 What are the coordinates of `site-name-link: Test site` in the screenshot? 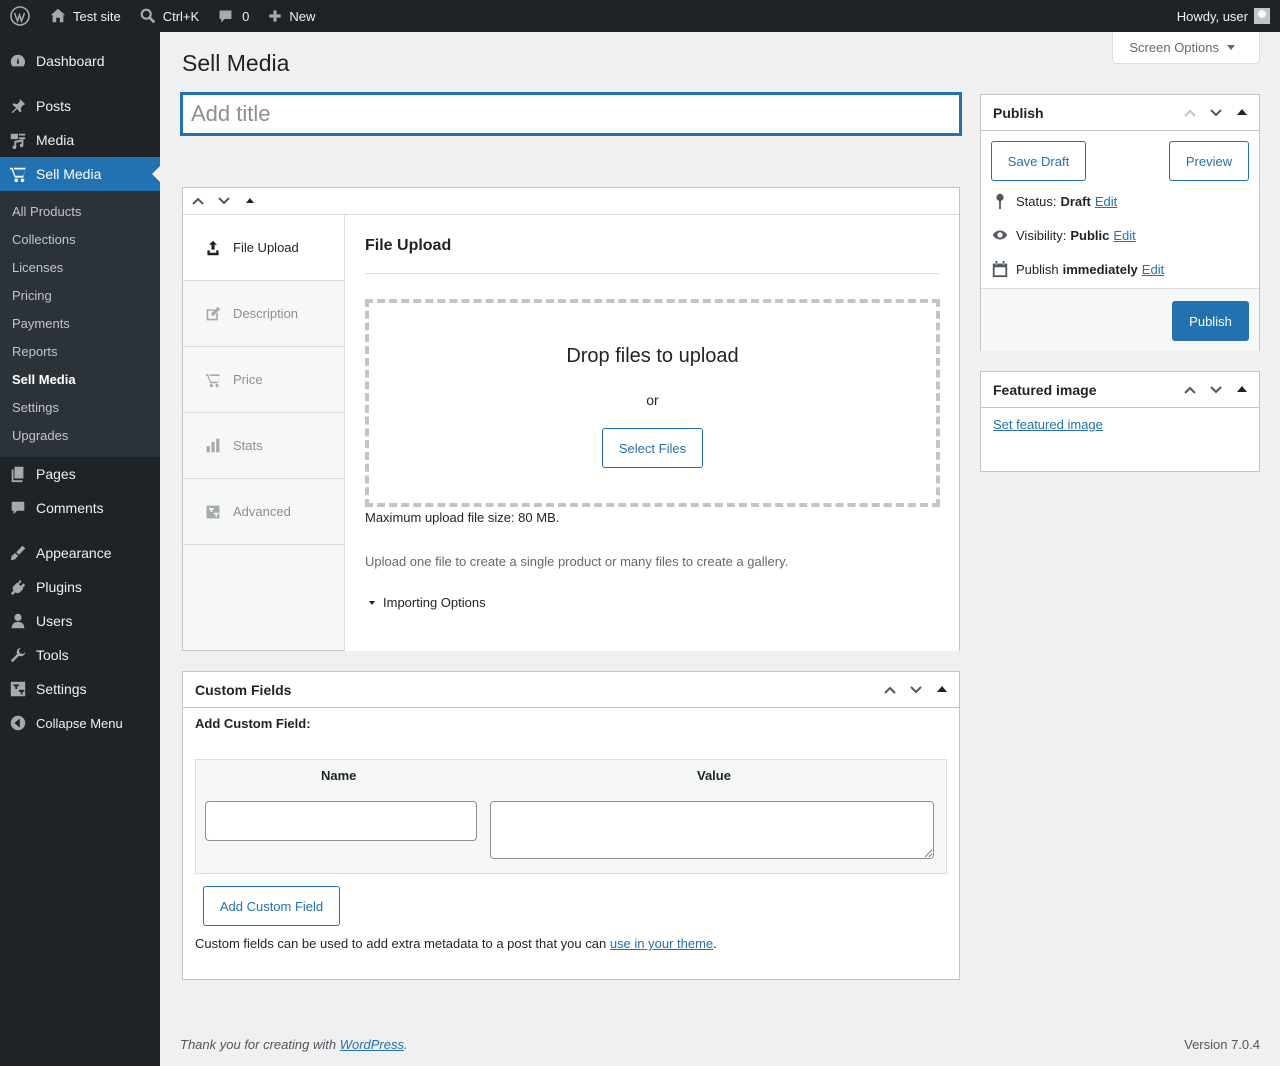 It's located at (85, 16).